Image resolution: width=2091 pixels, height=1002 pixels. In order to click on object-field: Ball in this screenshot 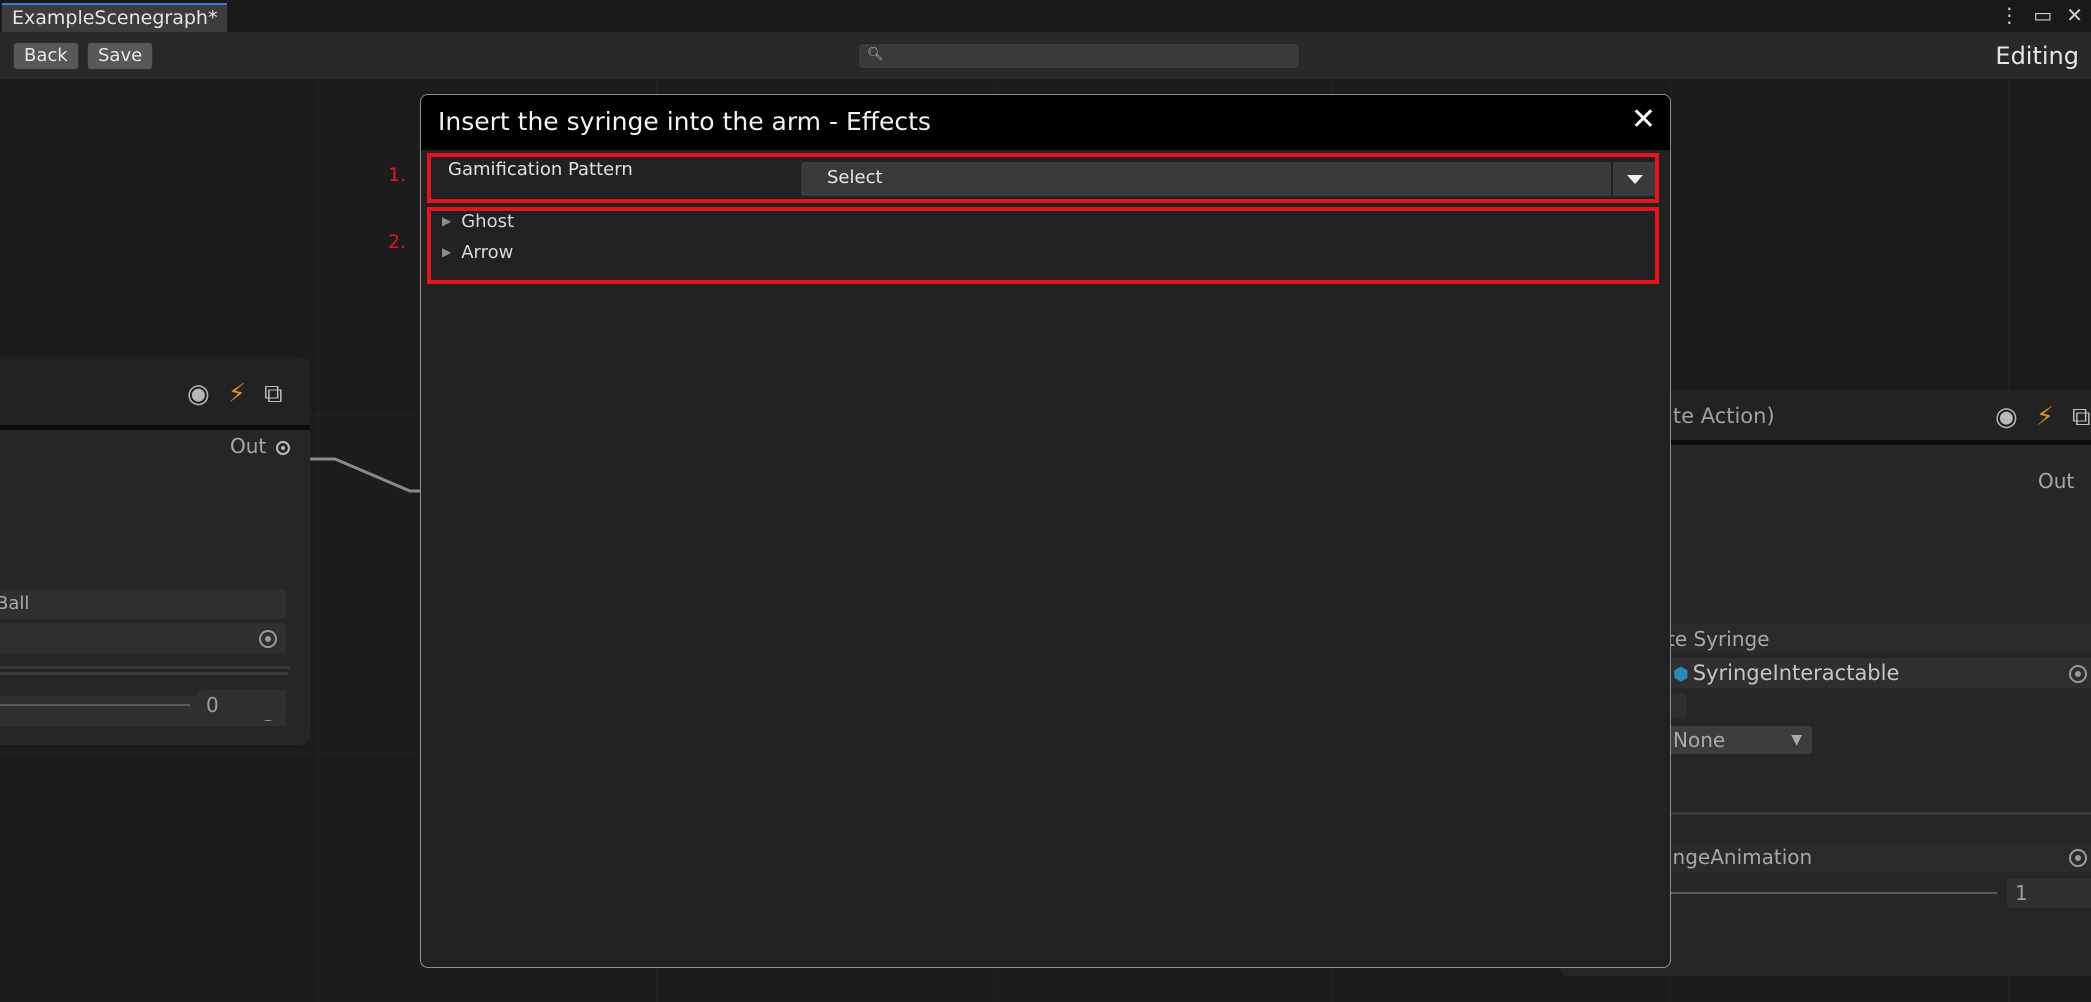, I will do `click(143, 604)`.